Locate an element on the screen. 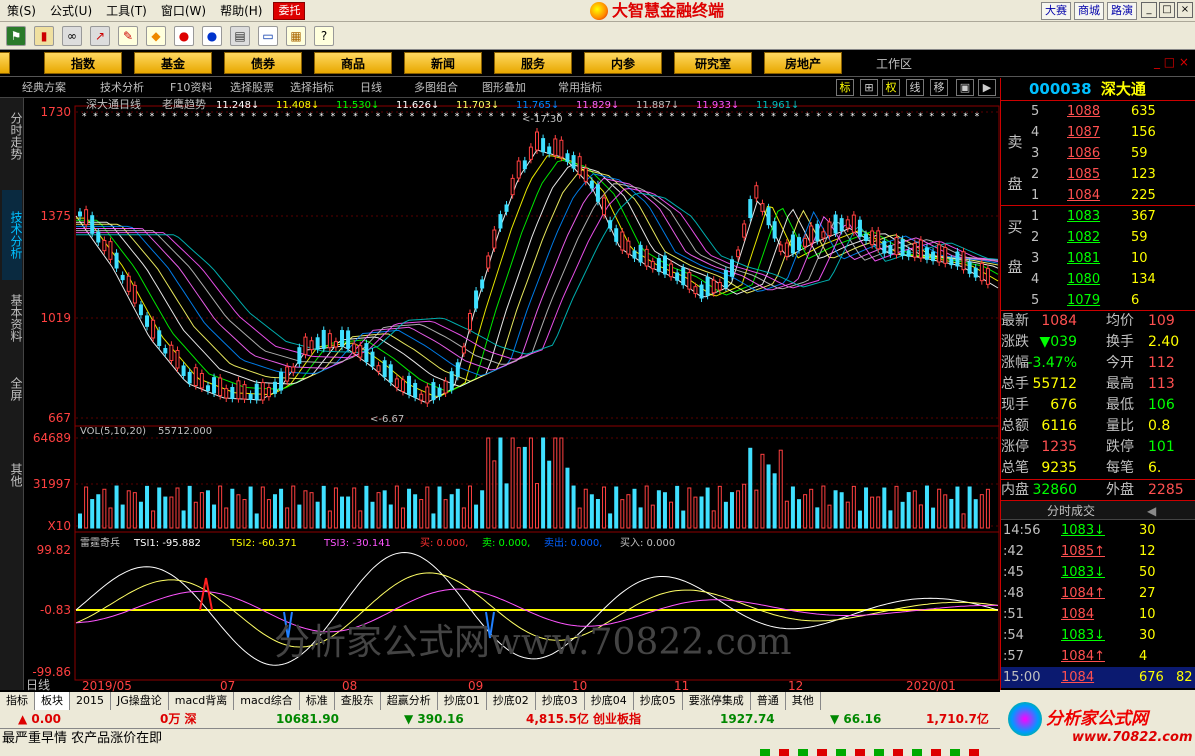  bottom-tab: 抄底05 is located at coordinates (658, 701).